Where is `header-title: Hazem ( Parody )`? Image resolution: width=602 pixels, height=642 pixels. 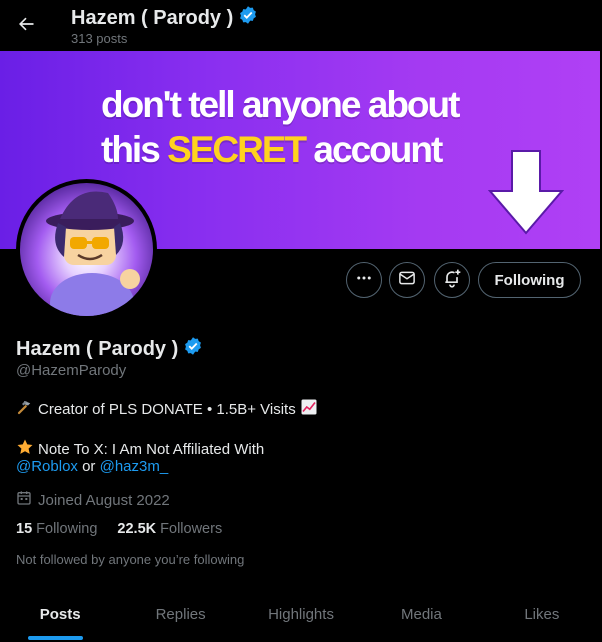 header-title: Hazem ( Parody ) is located at coordinates (164, 18).